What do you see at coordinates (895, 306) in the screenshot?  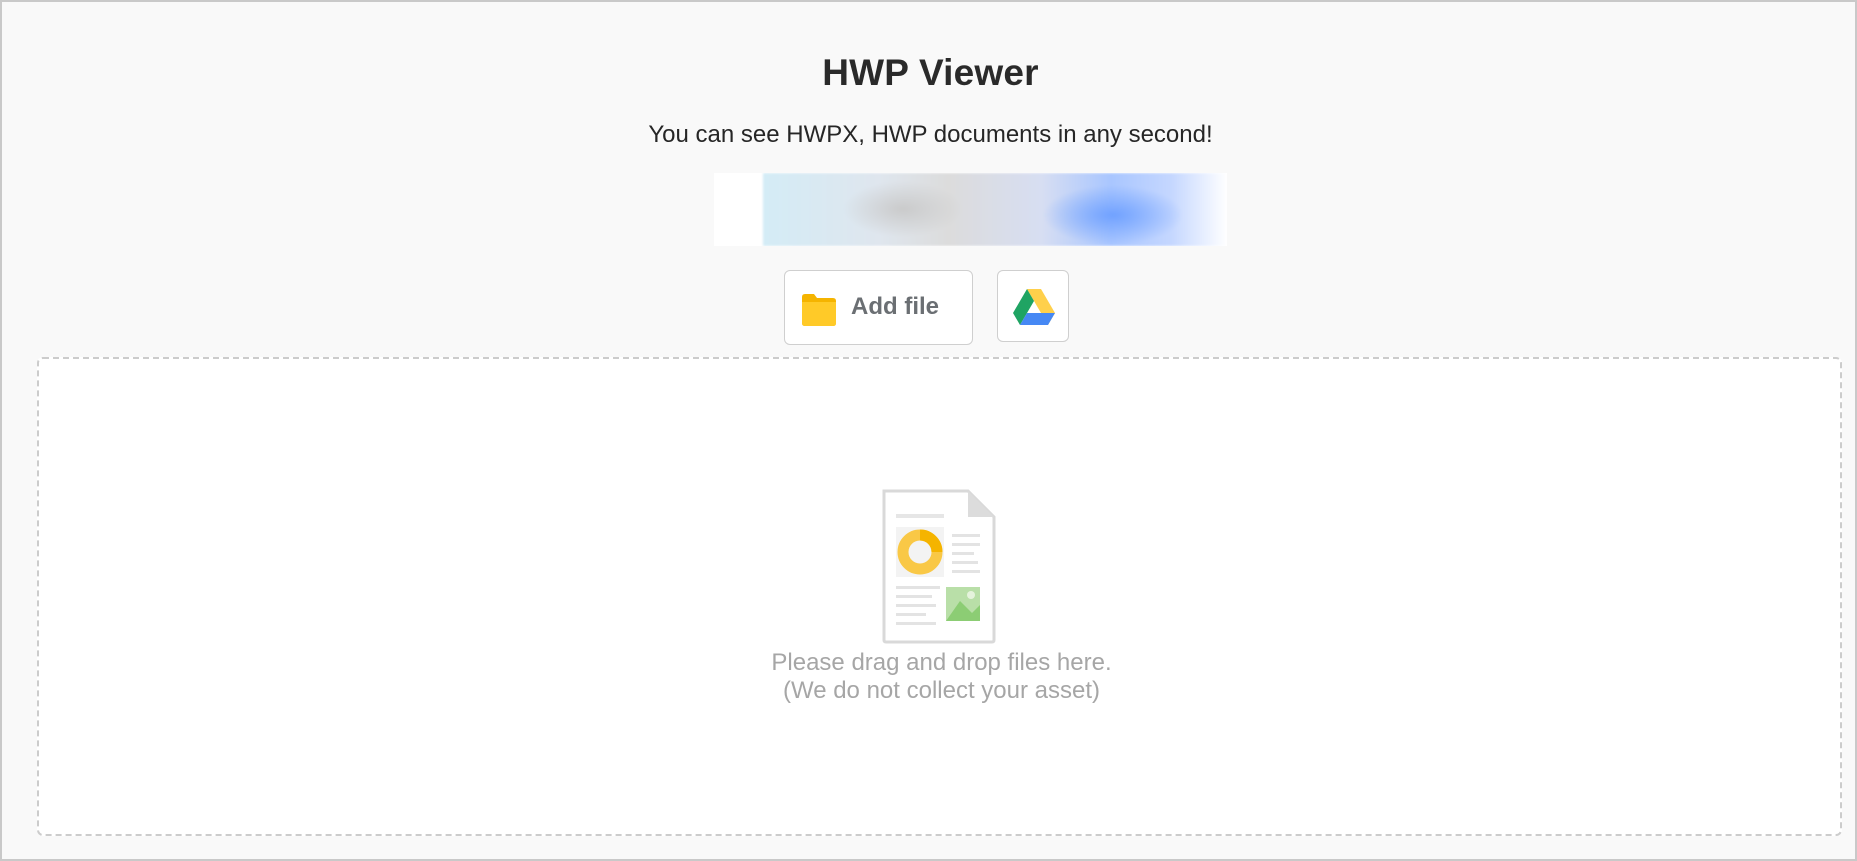 I see `add-file-label: Add file` at bounding box center [895, 306].